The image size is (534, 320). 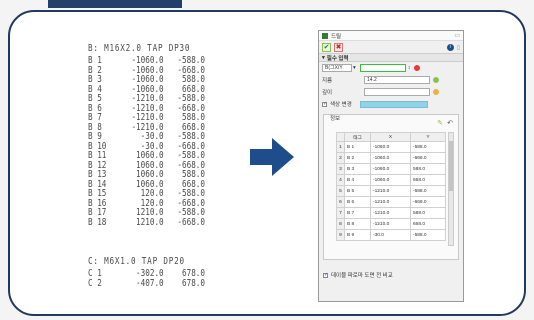 I want to click on drawing-cell-y: -668.0, so click(x=191, y=222).